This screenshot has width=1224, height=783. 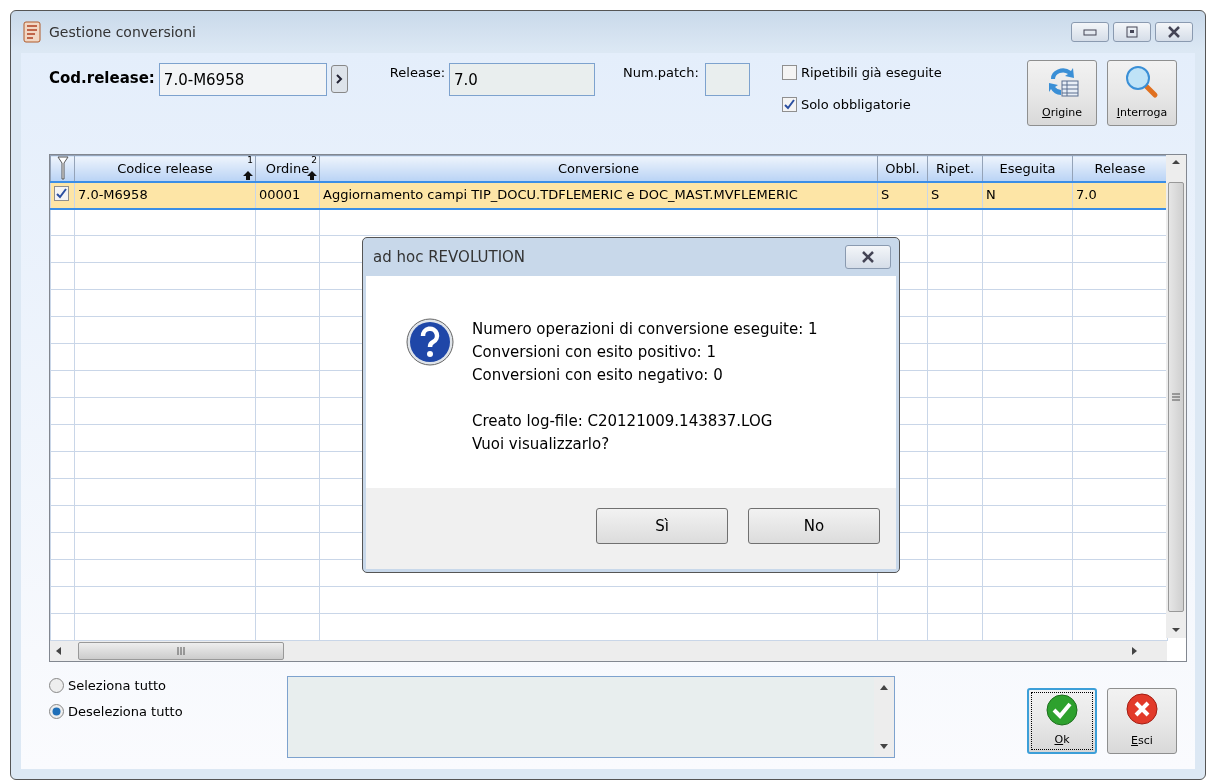 I want to click on maximize-button, so click(x=1132, y=32).